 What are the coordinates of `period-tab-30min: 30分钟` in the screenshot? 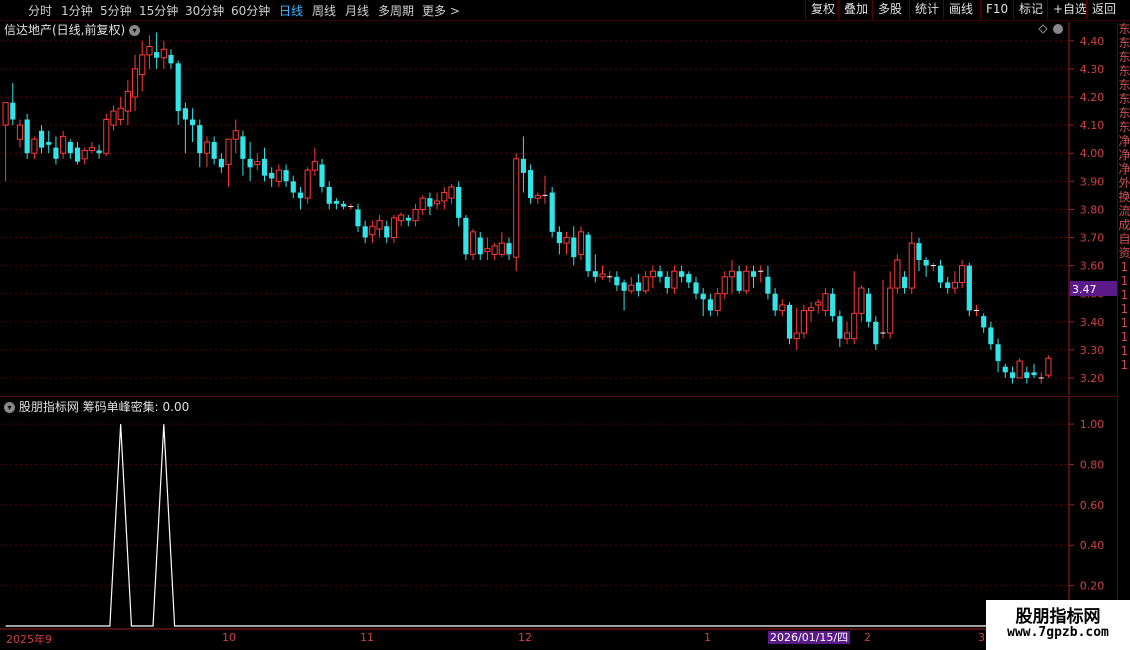 It's located at (204, 10).